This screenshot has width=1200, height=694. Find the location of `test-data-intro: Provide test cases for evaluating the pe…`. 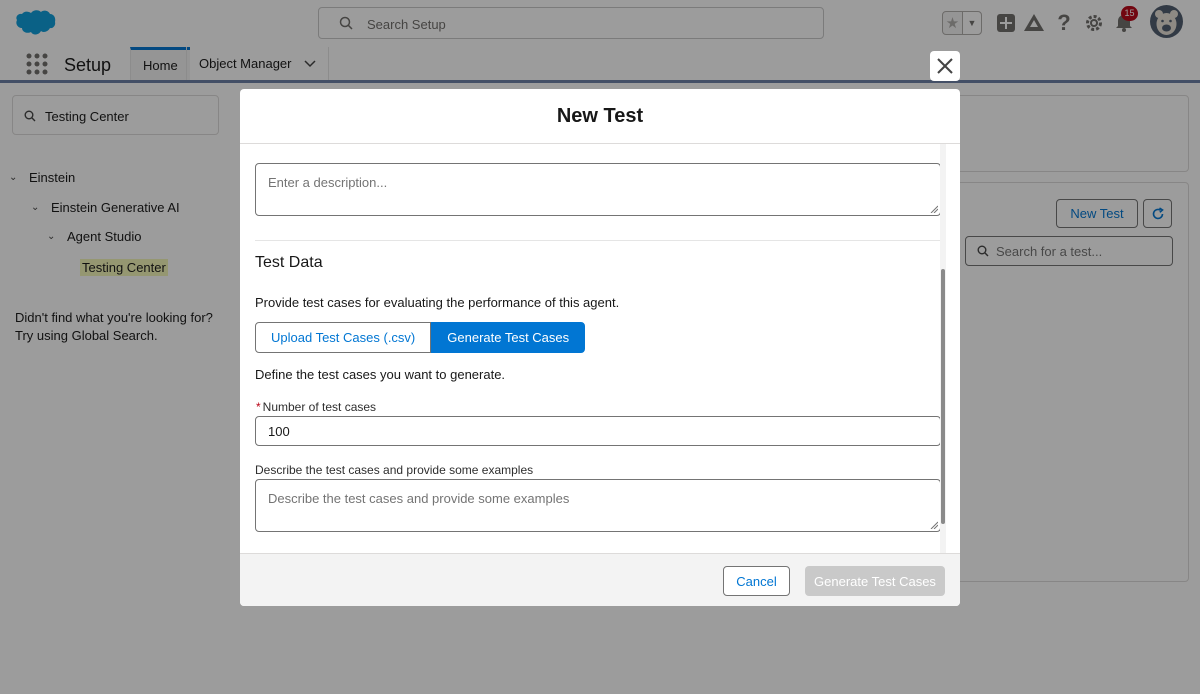

test-data-intro: Provide test cases for evaluating the pe… is located at coordinates (437, 302).